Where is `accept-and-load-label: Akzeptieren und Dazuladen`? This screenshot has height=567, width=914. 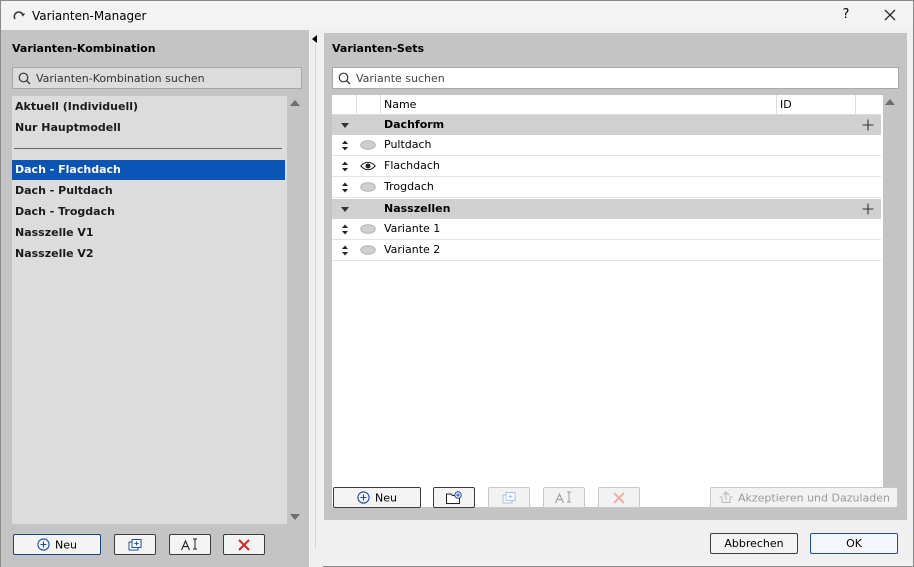 accept-and-load-label: Akzeptieren und Dazuladen is located at coordinates (814, 498).